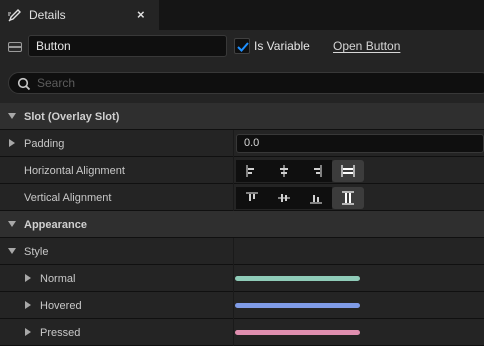 The width and height of the screenshot is (484, 346). I want to click on align-right-button, so click(316, 171).